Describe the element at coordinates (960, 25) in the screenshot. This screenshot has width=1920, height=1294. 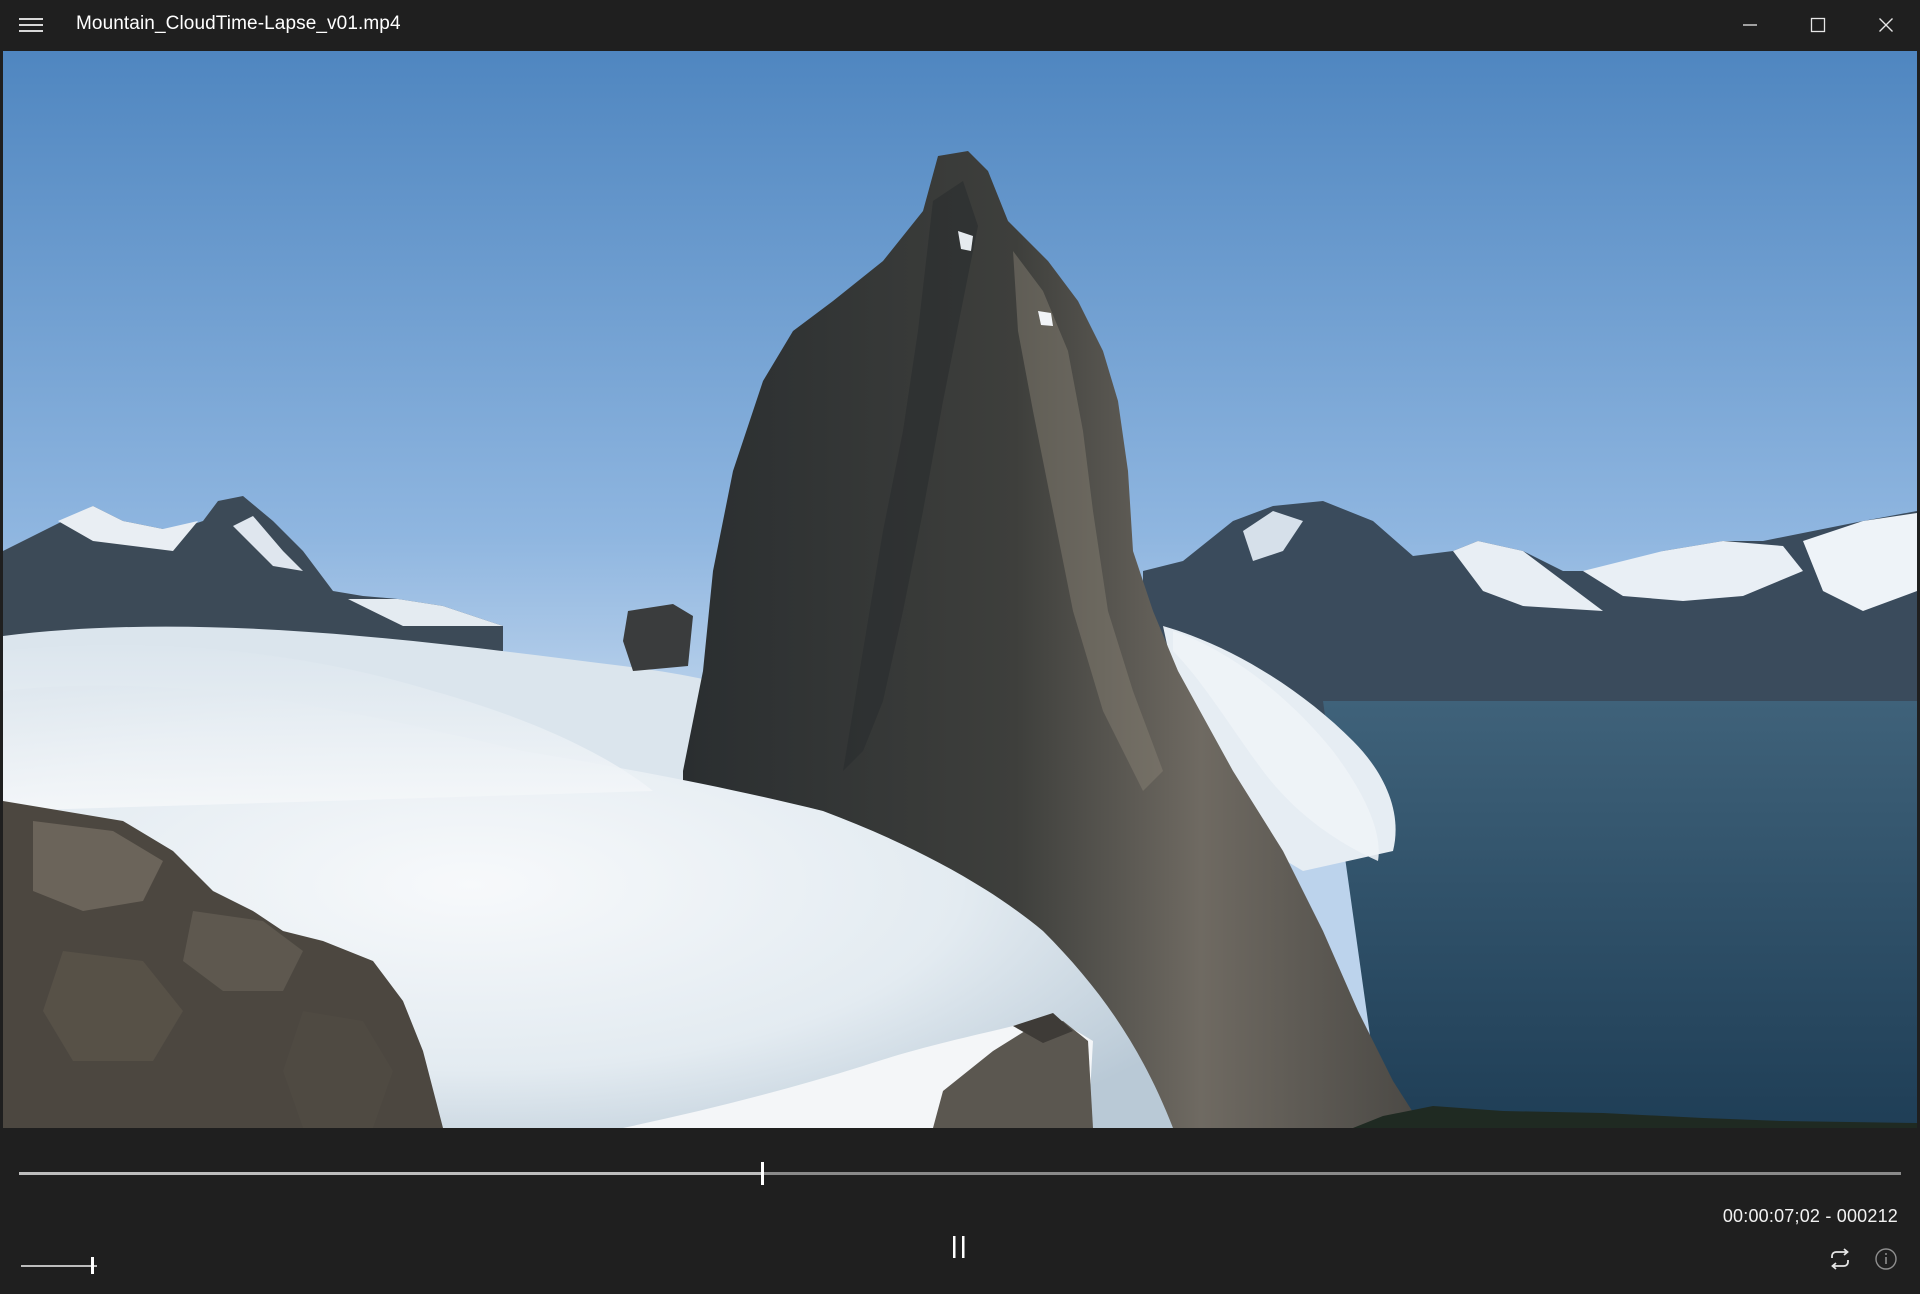
I see `title-bar: Mountain_CloudTime-Lapse_v01.mp4` at that location.